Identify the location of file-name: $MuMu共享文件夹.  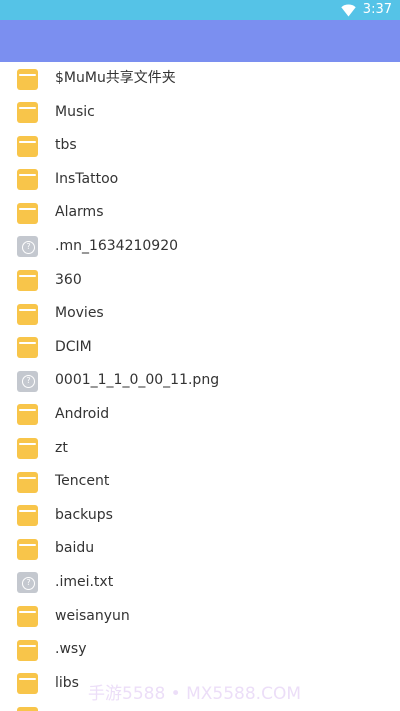
(115, 78).